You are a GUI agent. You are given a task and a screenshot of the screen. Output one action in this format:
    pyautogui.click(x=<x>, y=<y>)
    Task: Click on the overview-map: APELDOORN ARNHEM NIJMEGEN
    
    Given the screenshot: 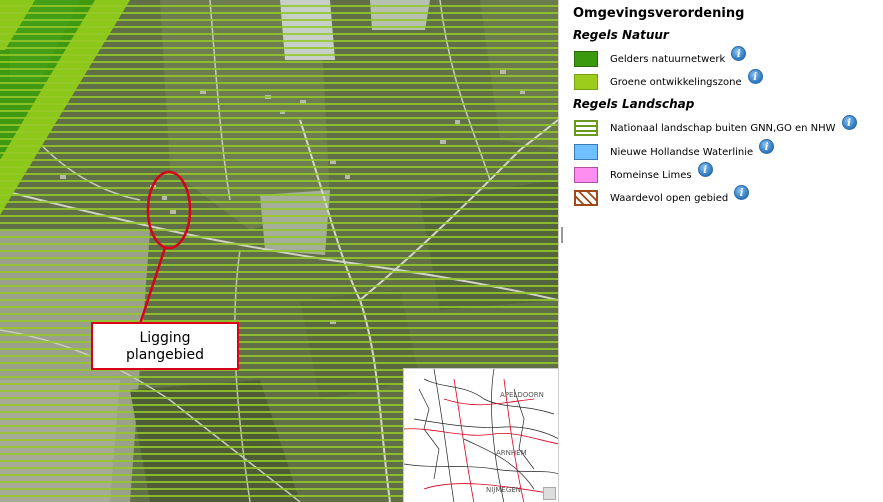 What is the action you would take?
    pyautogui.click(x=480, y=435)
    